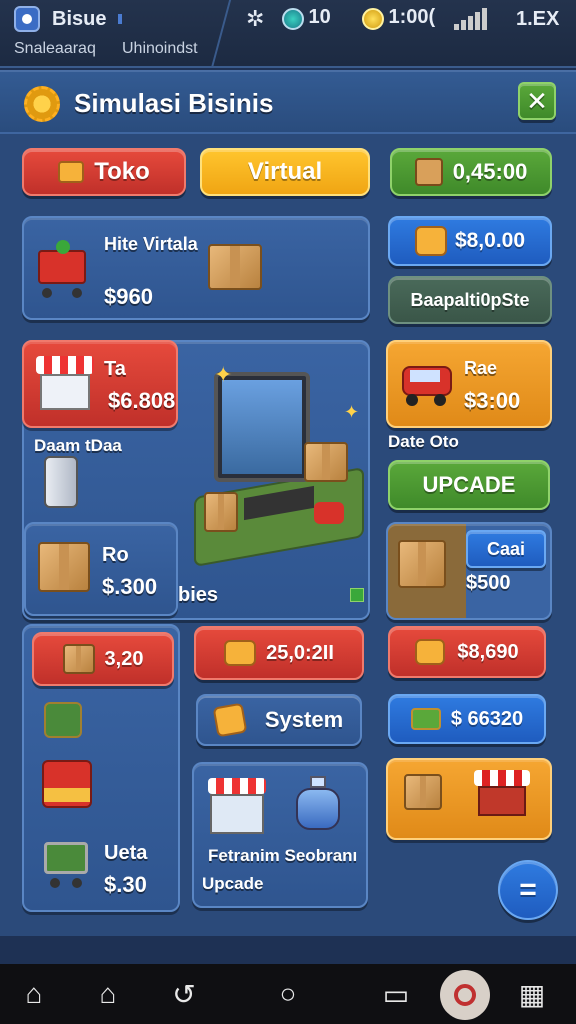  I want to click on back-icon: ↺, so click(184, 994).